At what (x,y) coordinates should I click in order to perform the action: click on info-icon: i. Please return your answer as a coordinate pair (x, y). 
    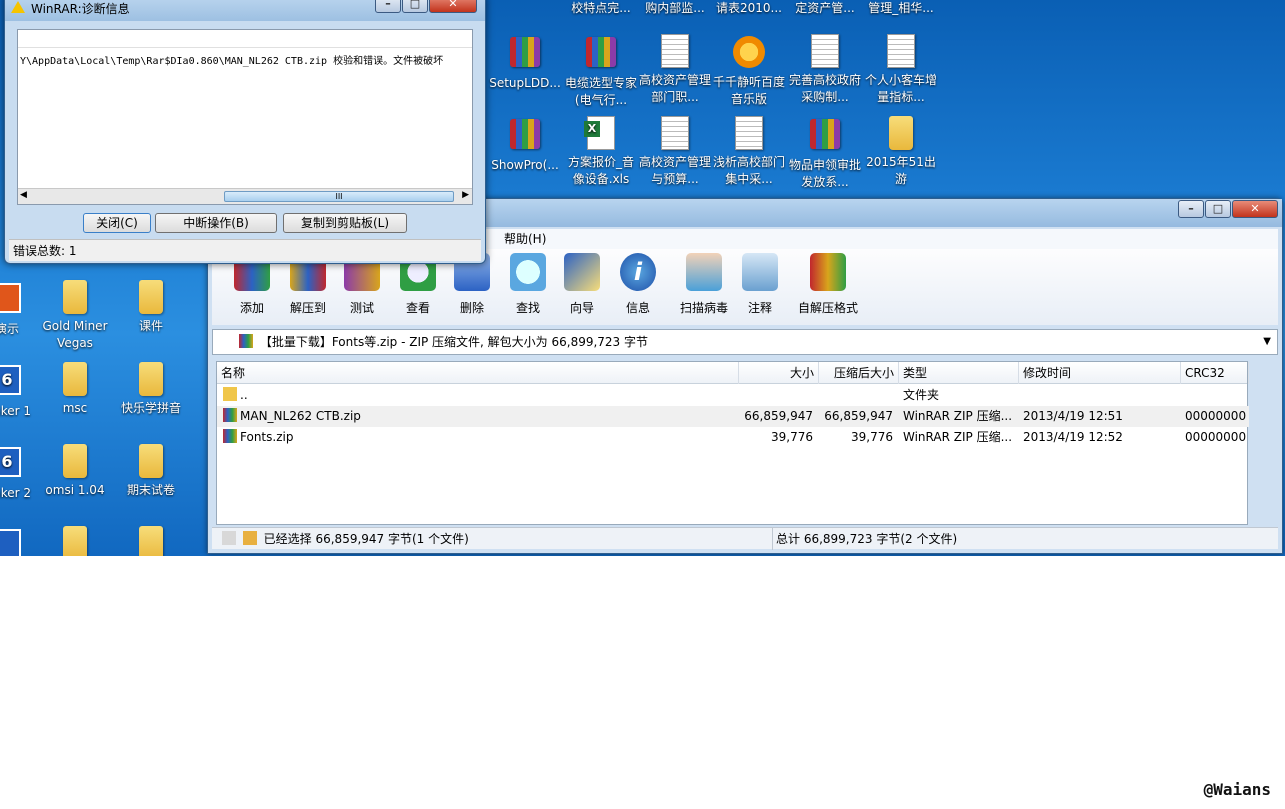
    Looking at the image, I should click on (638, 272).